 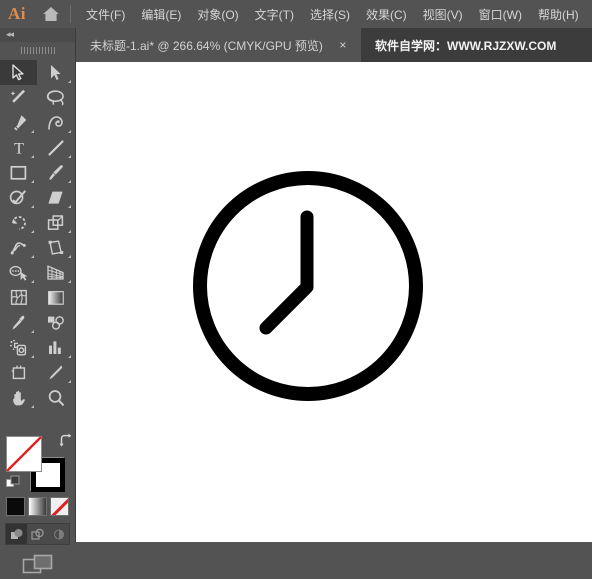 I want to click on svg-text: T, so click(x=19, y=149).